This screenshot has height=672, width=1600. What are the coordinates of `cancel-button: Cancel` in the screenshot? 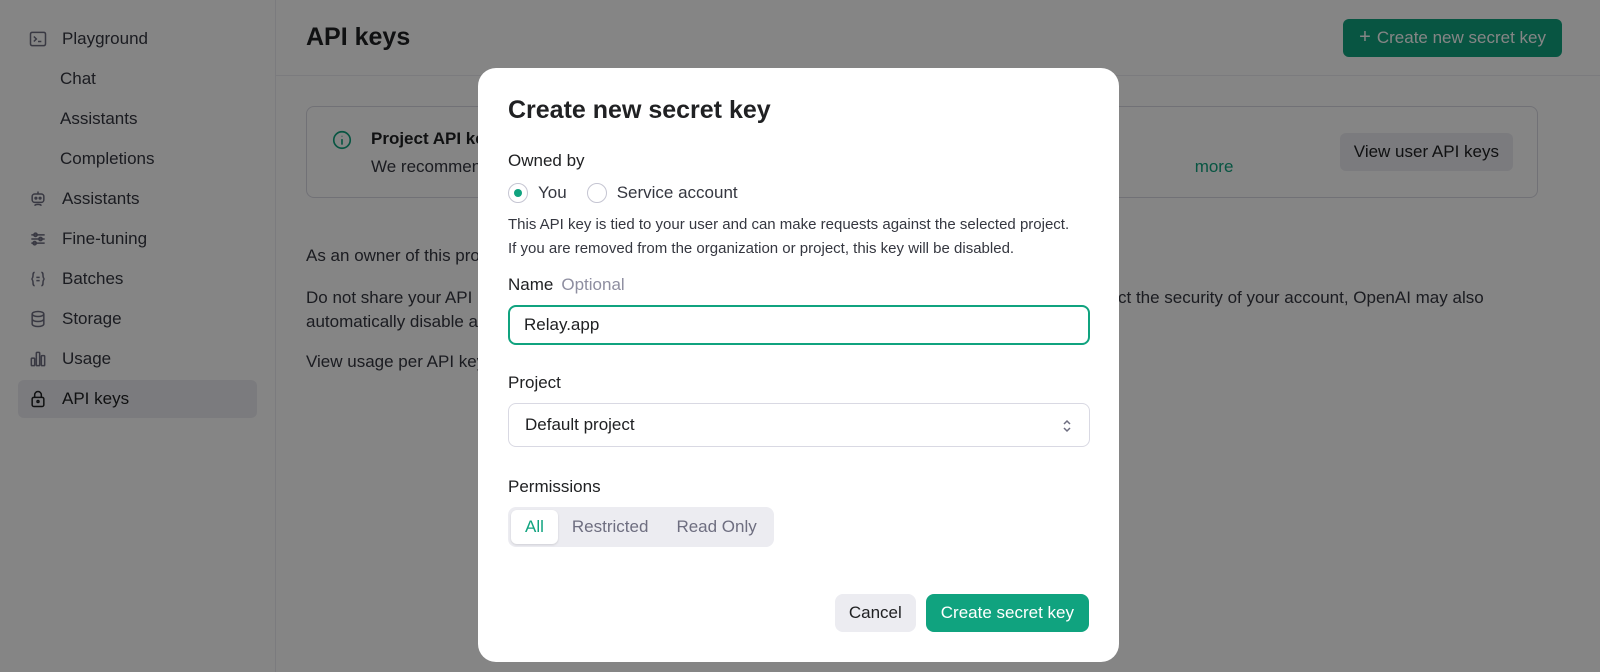 It's located at (875, 613).